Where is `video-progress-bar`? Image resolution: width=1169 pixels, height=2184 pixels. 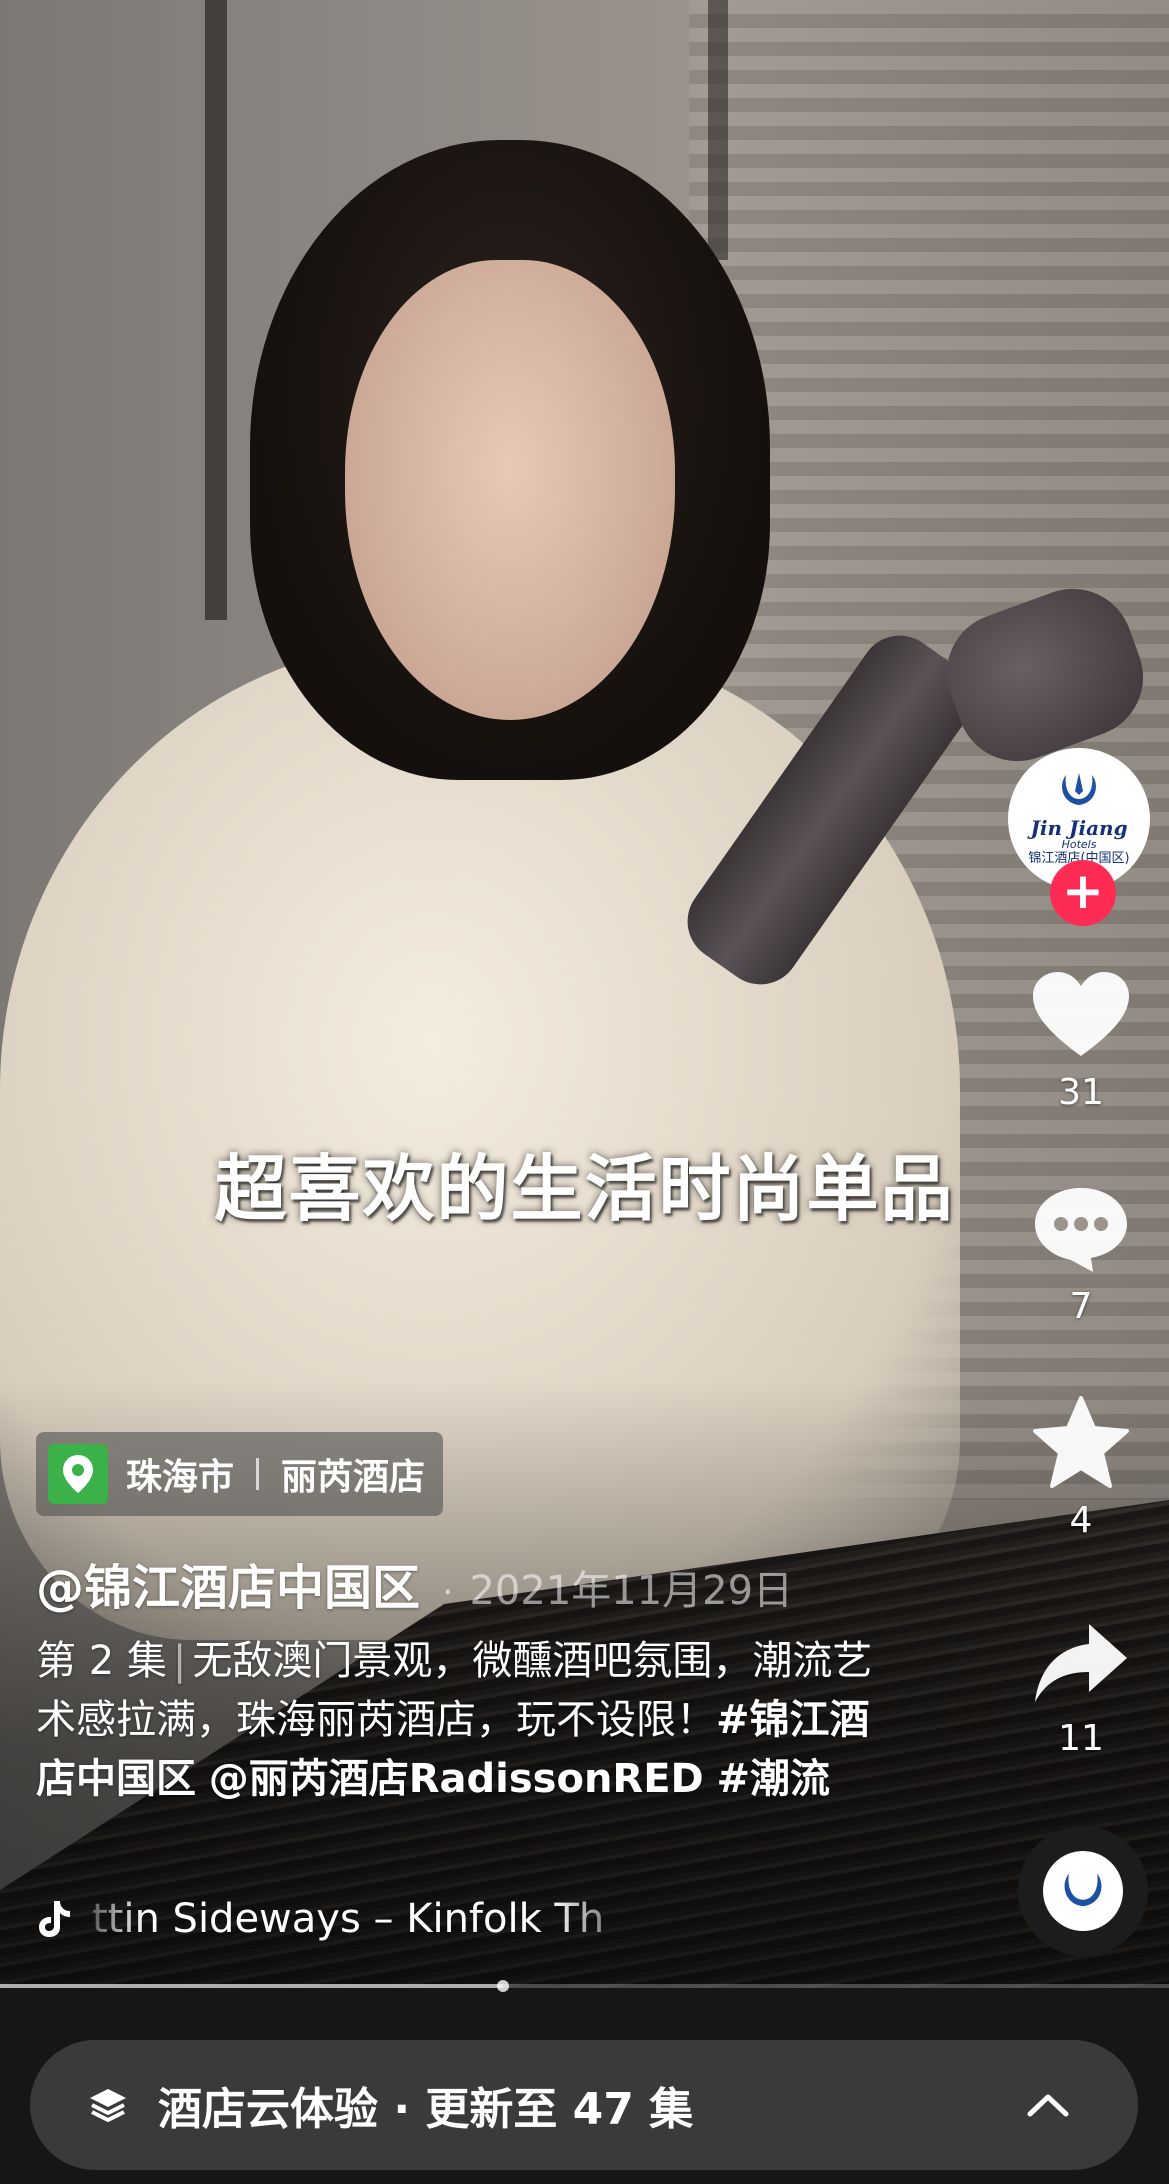
video-progress-bar is located at coordinates (584, 1986).